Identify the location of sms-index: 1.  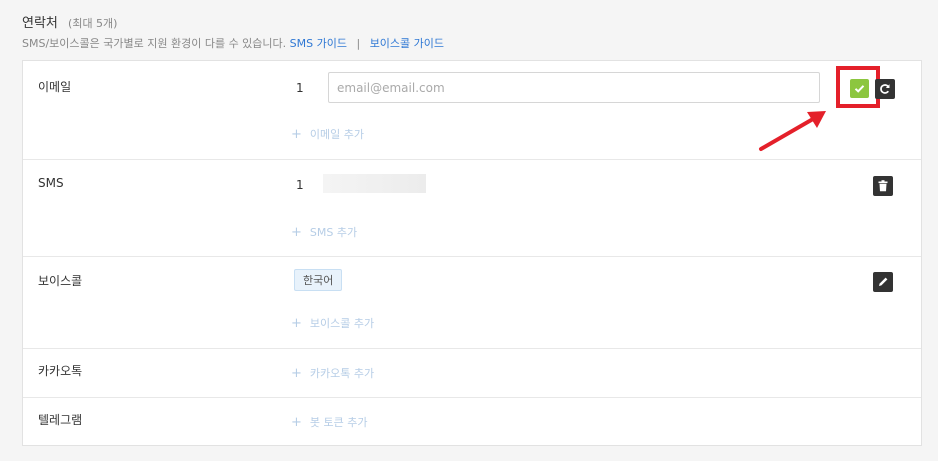
(300, 185).